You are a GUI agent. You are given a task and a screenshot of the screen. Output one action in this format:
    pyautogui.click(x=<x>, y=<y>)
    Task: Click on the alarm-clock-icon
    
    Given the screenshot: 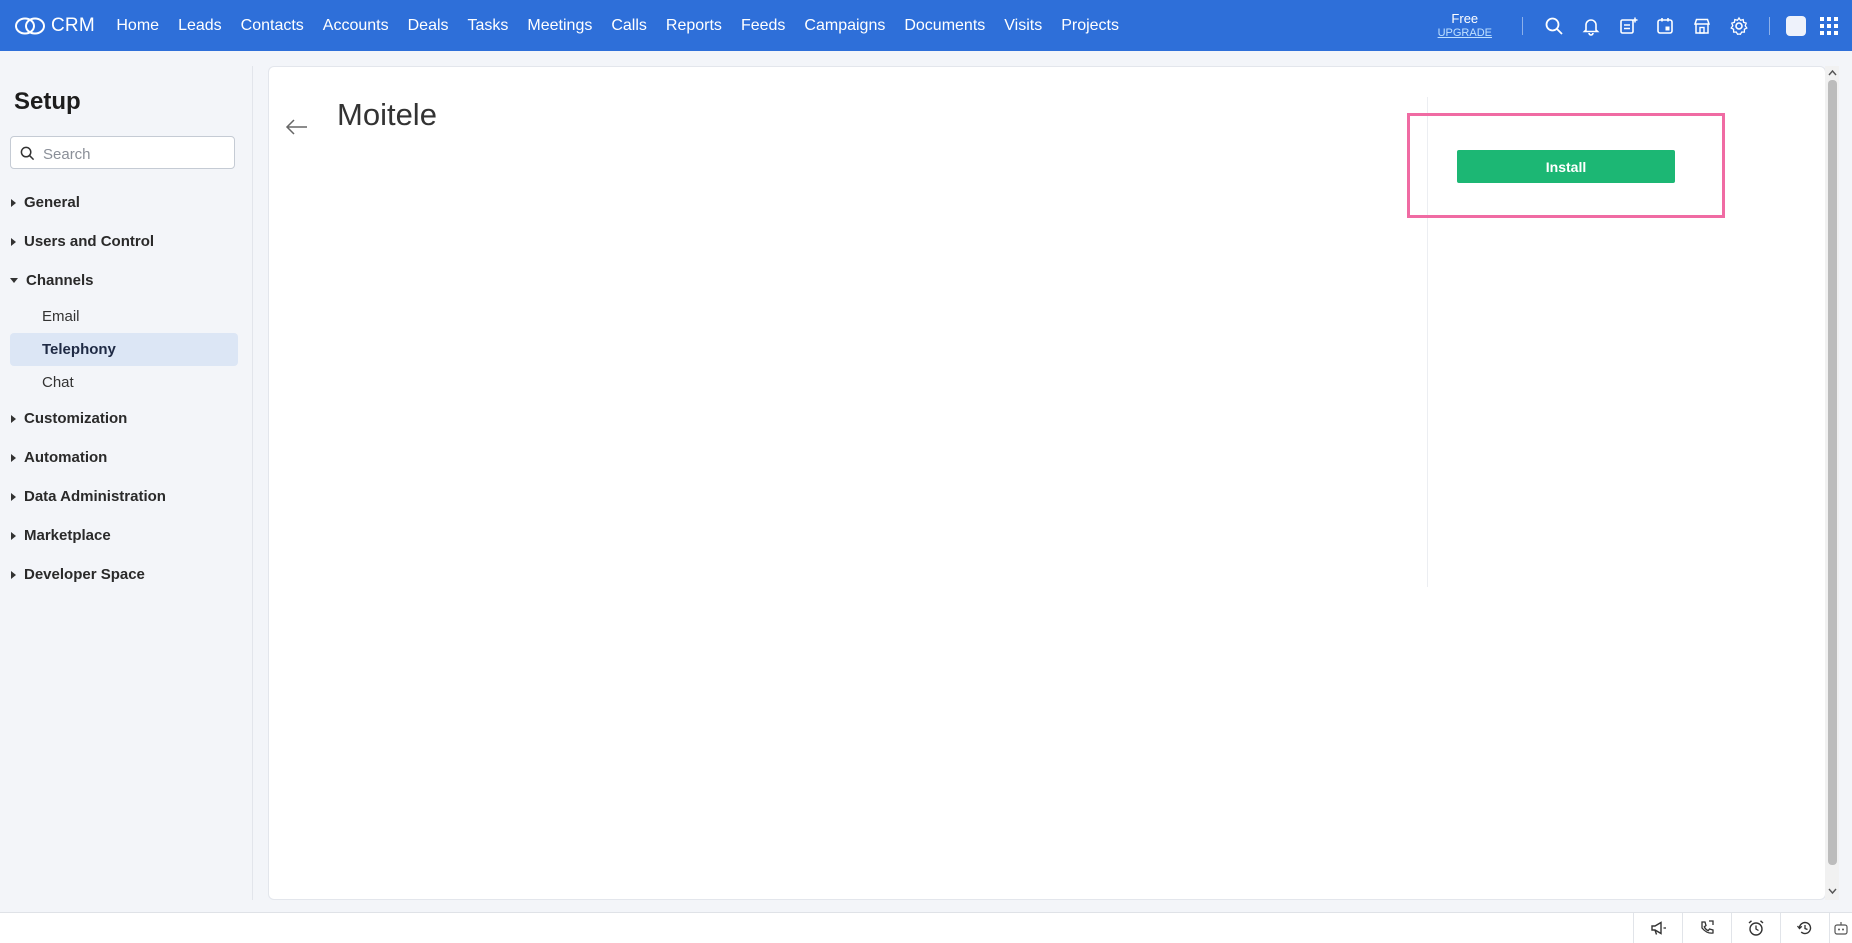 What is the action you would take?
    pyautogui.click(x=1755, y=928)
    